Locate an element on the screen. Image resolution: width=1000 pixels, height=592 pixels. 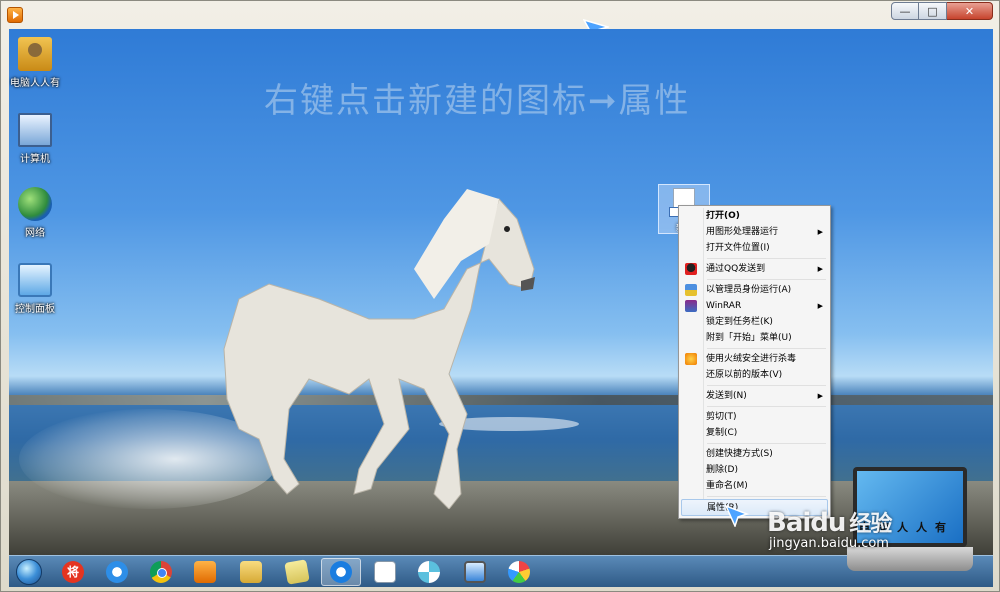
start-button is located at coordinates (29, 572).